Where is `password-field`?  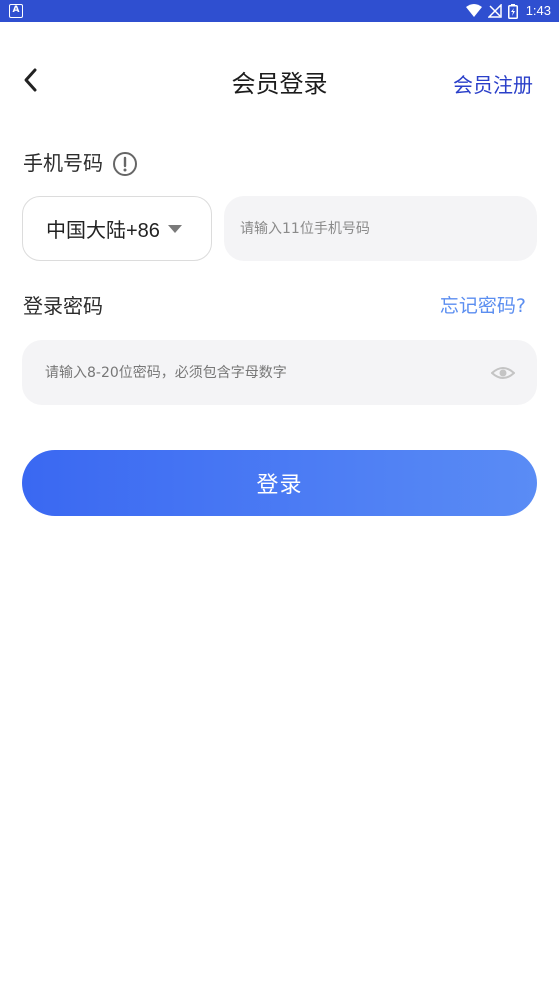
password-field is located at coordinates (279, 372).